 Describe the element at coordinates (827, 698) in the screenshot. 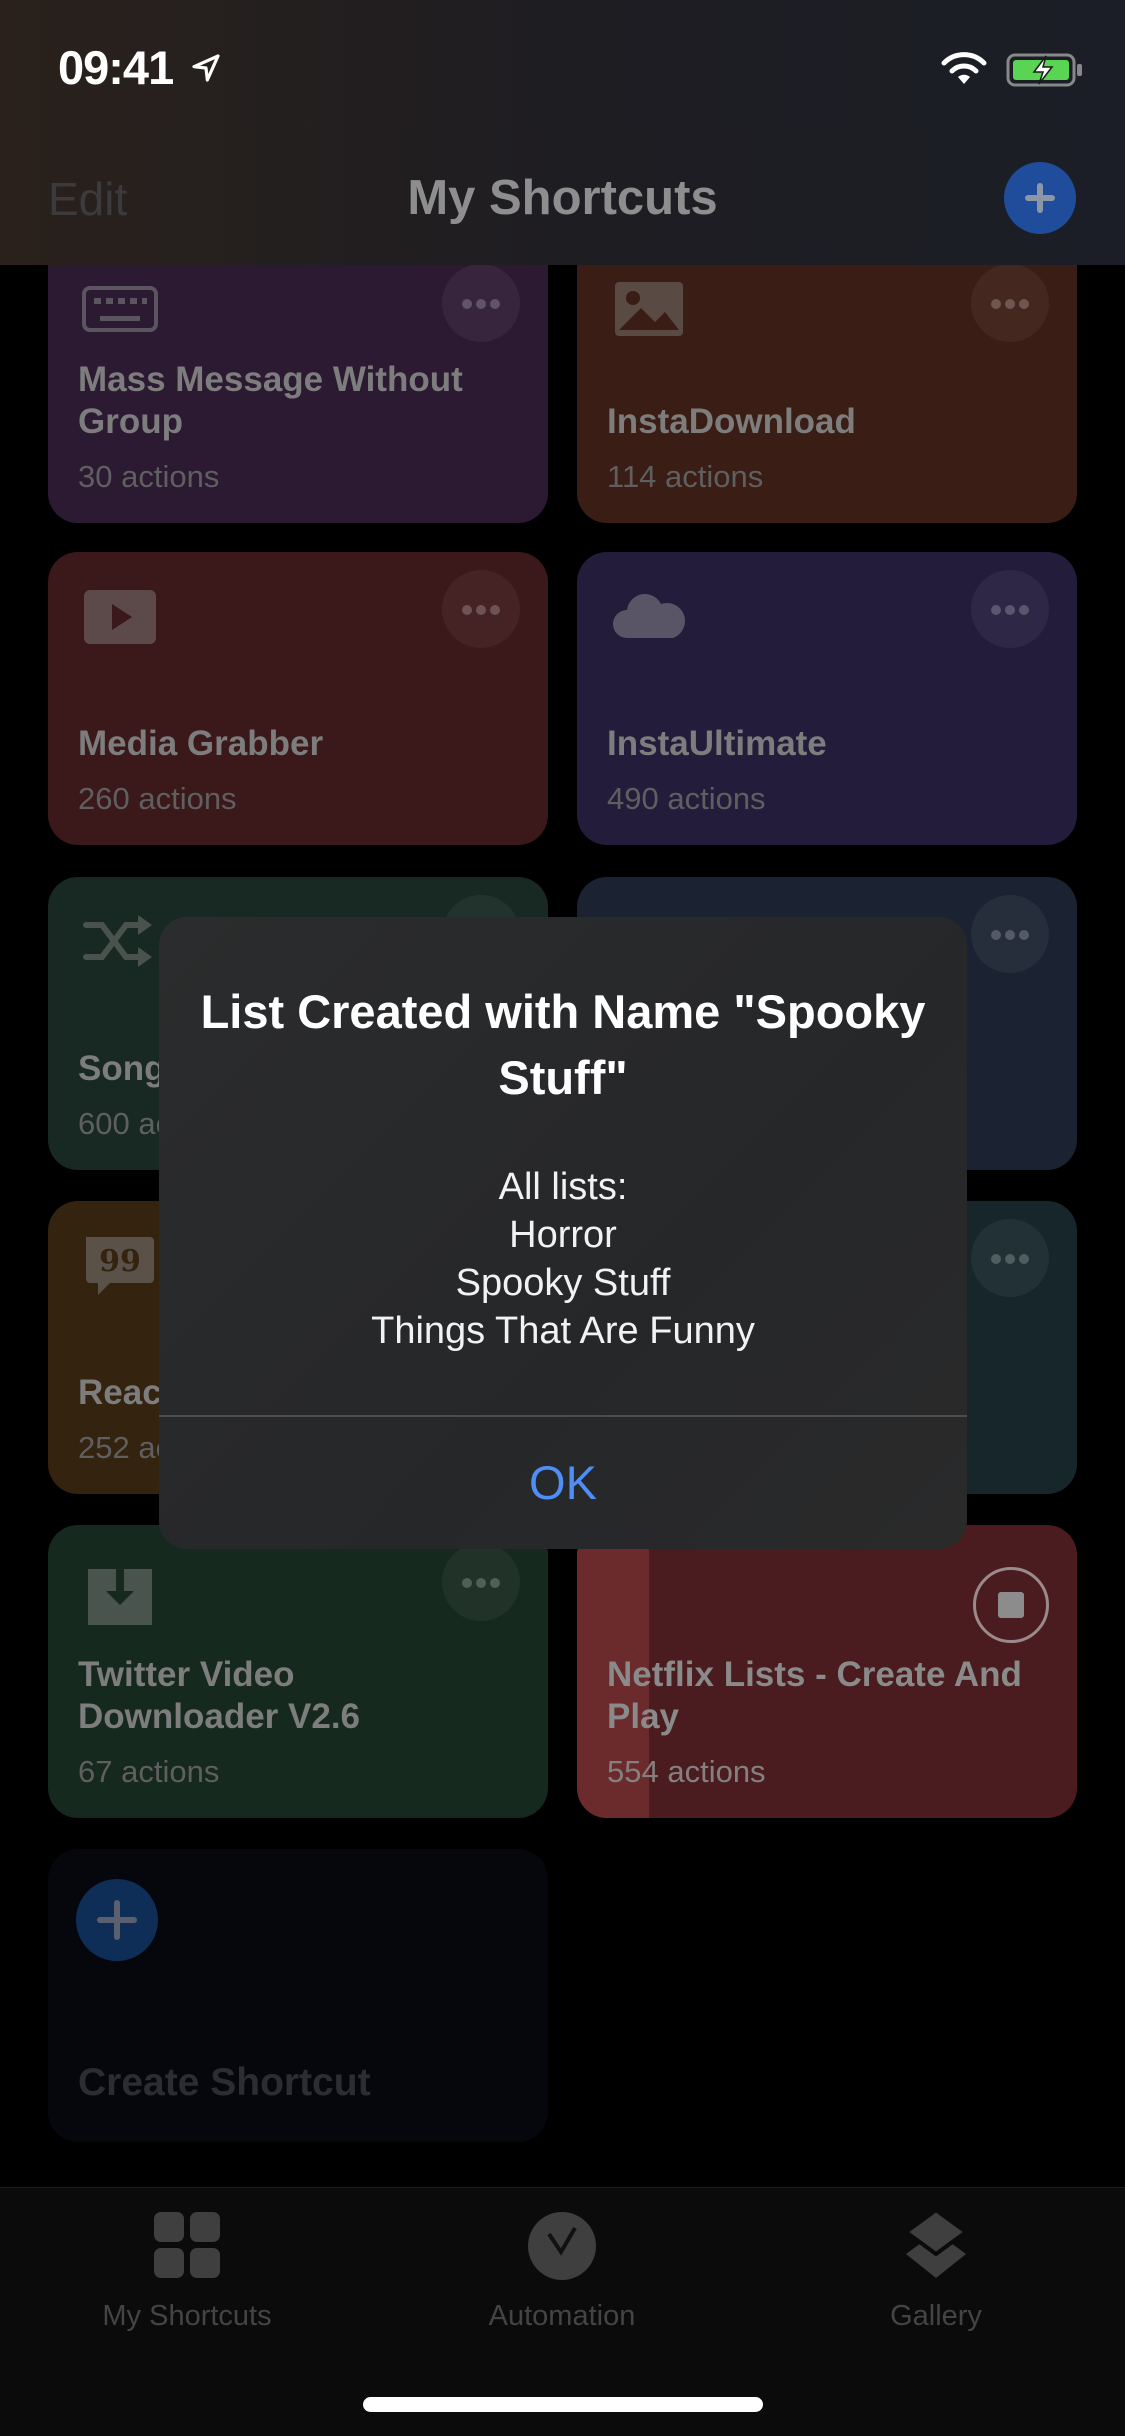

I see `shortcut-card: InstaUltimate 490 actions` at that location.